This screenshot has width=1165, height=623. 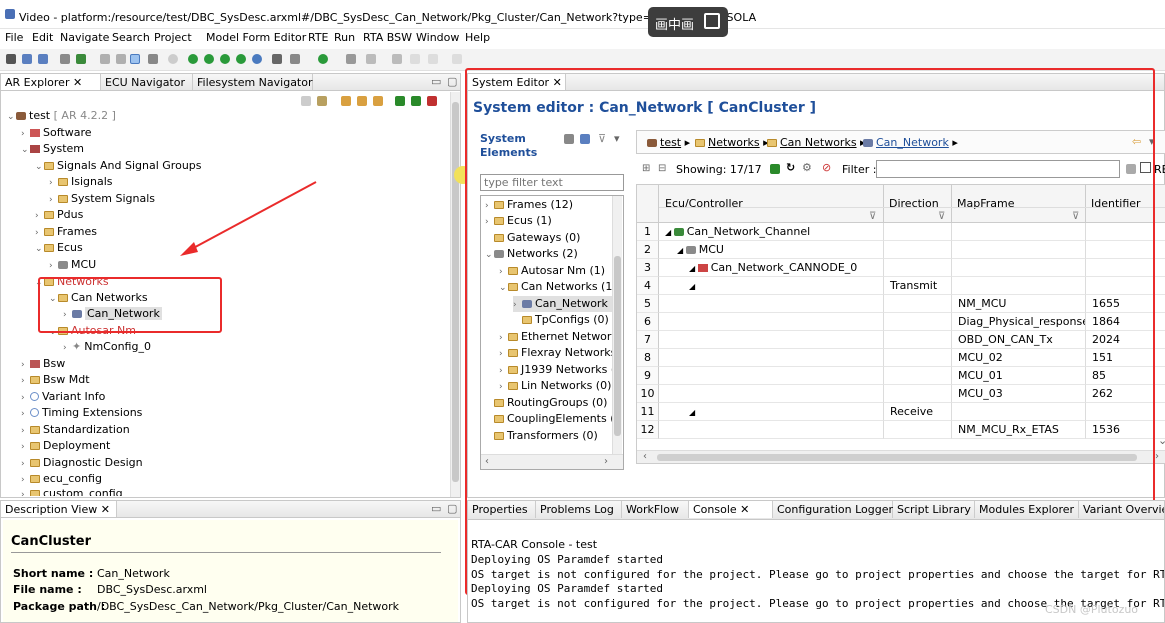 What do you see at coordinates (400, 101) in the screenshot?
I see `excel-icon` at bounding box center [400, 101].